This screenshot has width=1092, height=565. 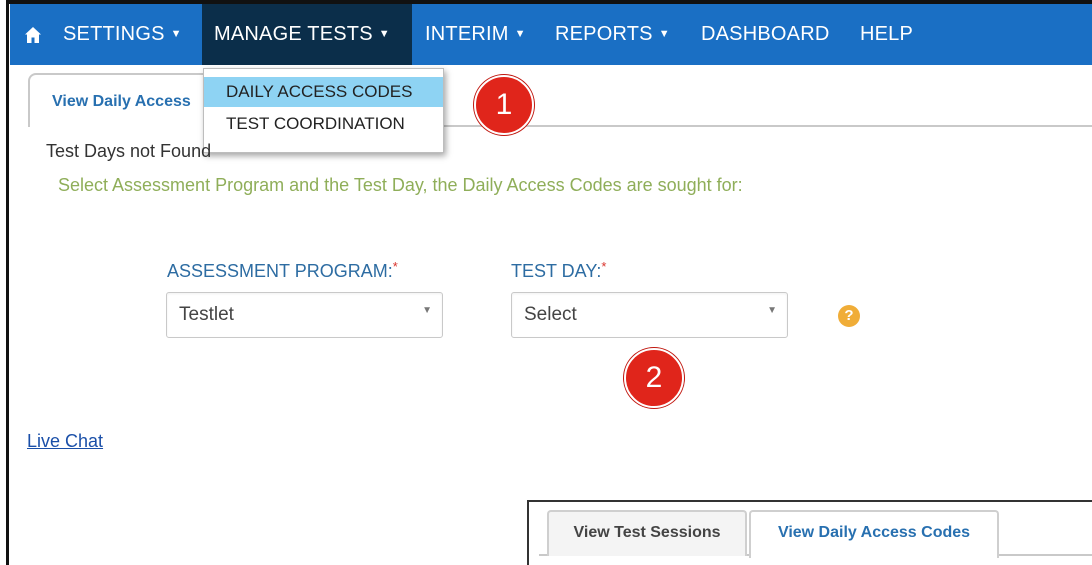 What do you see at coordinates (33, 35) in the screenshot?
I see `home-icon` at bounding box center [33, 35].